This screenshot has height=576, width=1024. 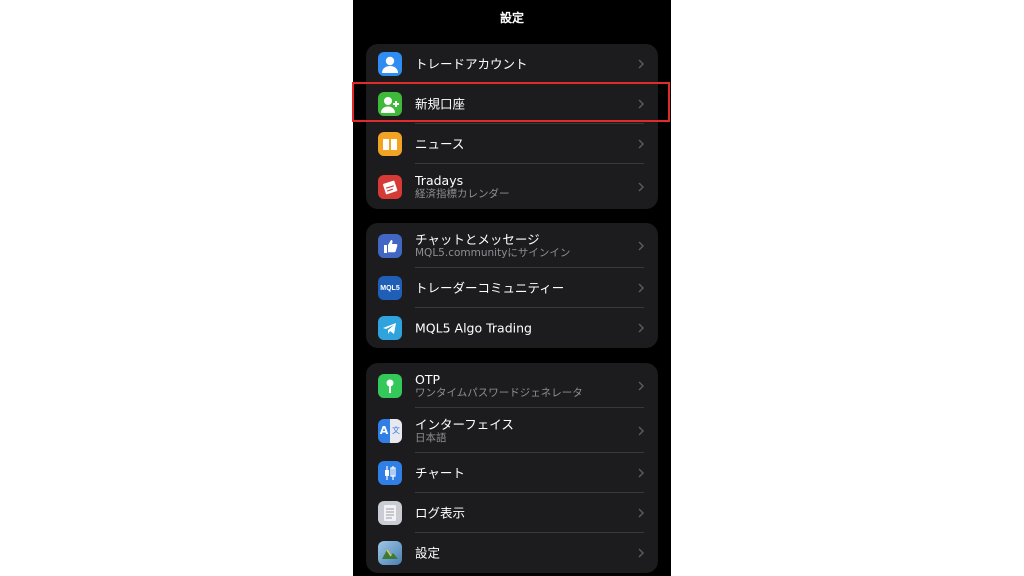 What do you see at coordinates (390, 104) in the screenshot?
I see `add-person-icon` at bounding box center [390, 104].